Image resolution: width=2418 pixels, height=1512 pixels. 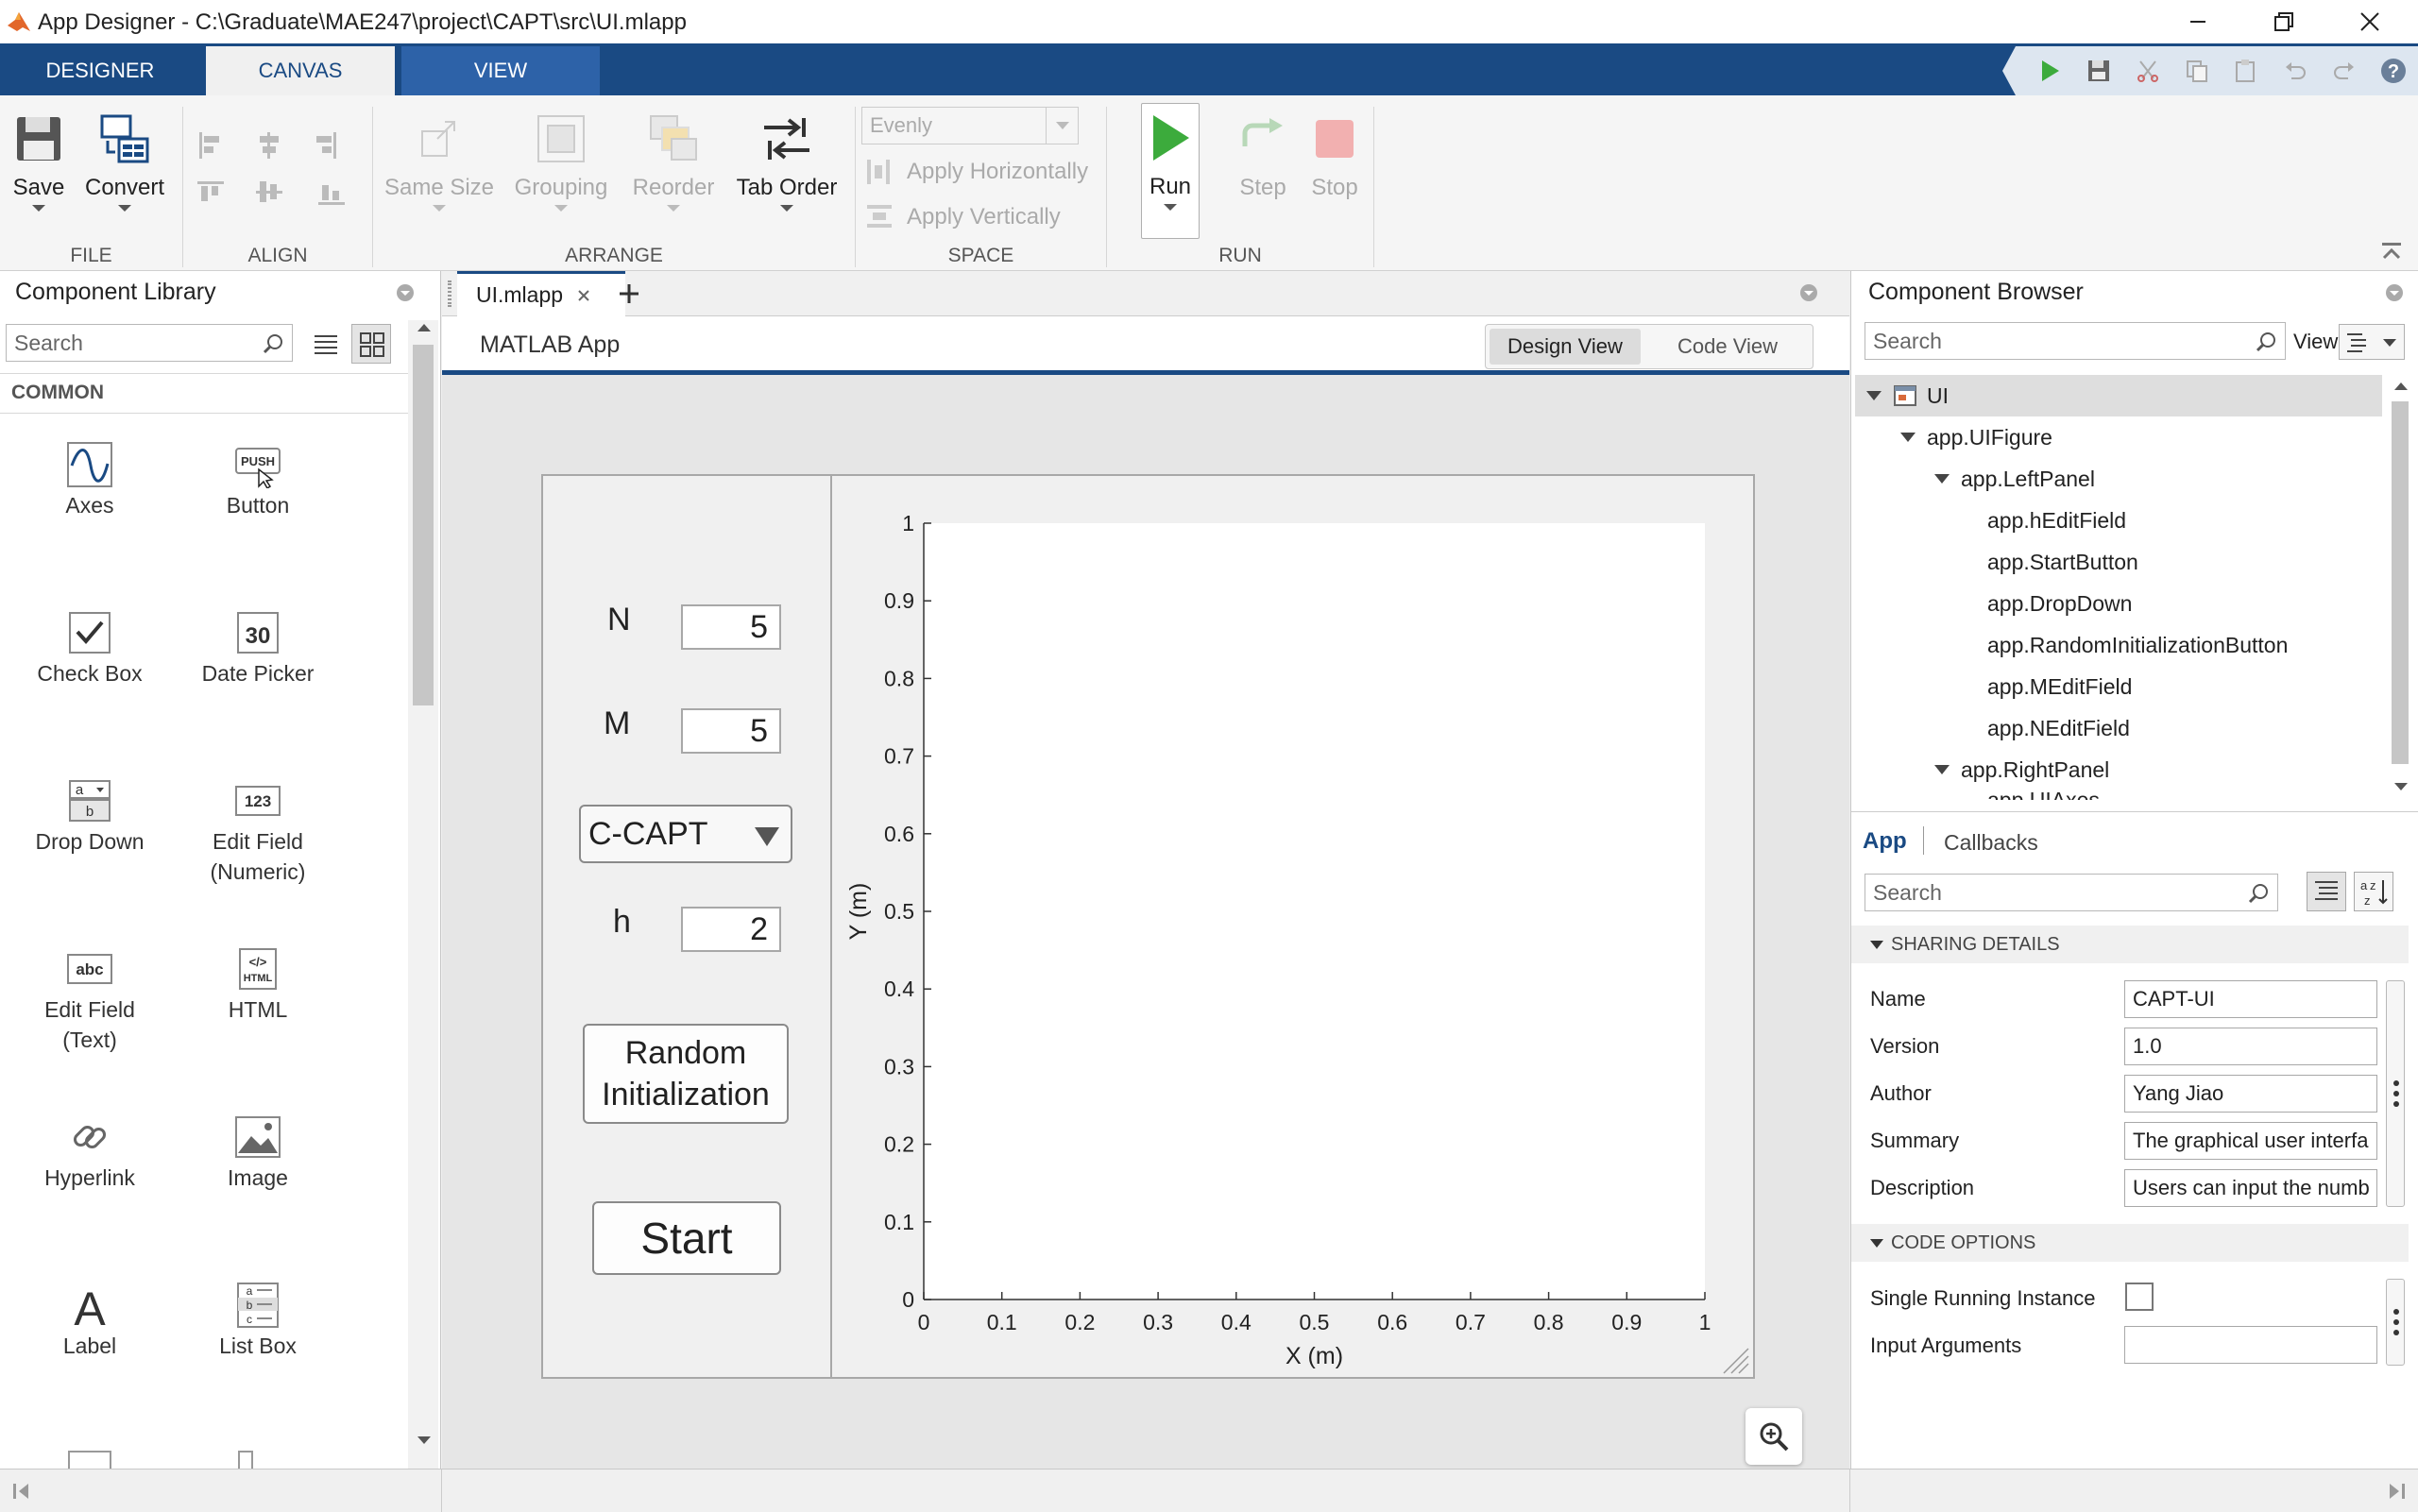 What do you see at coordinates (2059, 686) in the screenshot?
I see `tree-node-meditfield: app.MEditField` at bounding box center [2059, 686].